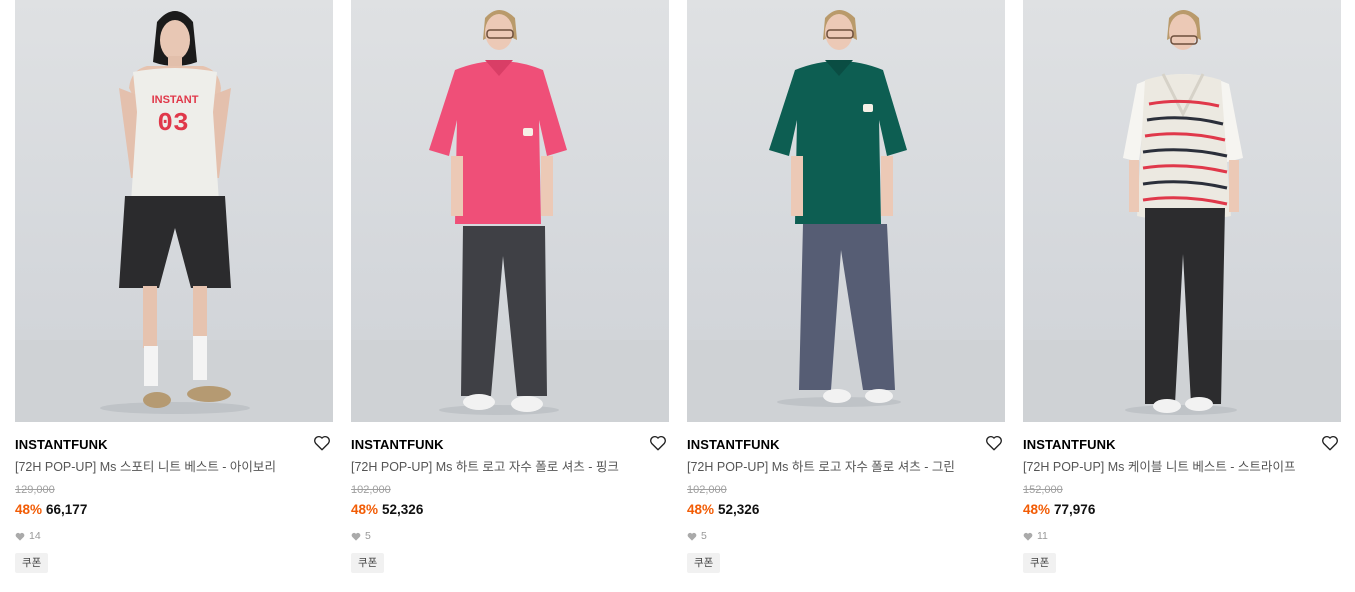 The height and width of the screenshot is (592, 1355). What do you see at coordinates (1182, 467) in the screenshot?
I see `product-title: [72H POP-UP] Ms 케이블 니트 베스트 - 스트라이프` at bounding box center [1182, 467].